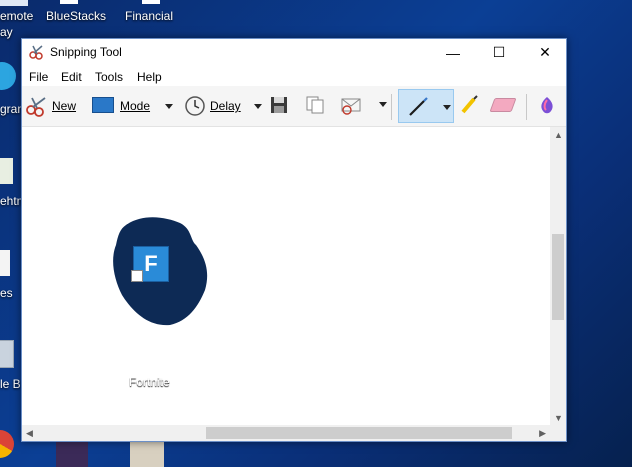 The width and height of the screenshot is (632, 467). What do you see at coordinates (151, 2) in the screenshot?
I see `desktop-icon-financial` at bounding box center [151, 2].